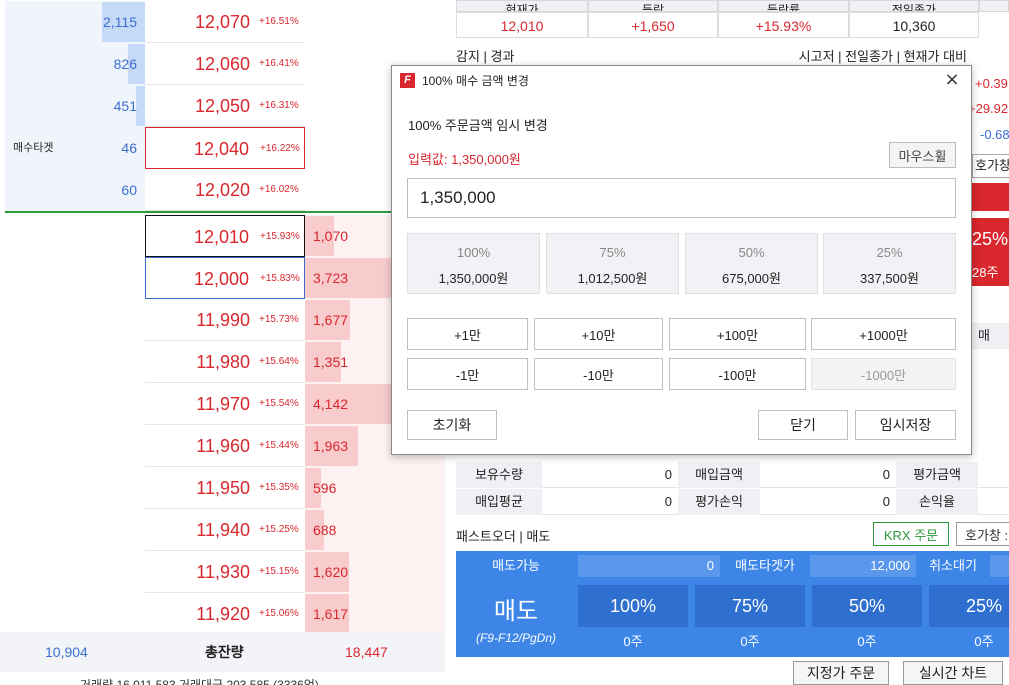 Image resolution: width=1009 pixels, height=685 pixels. I want to click on sell-target-value: 12,000, so click(863, 566).